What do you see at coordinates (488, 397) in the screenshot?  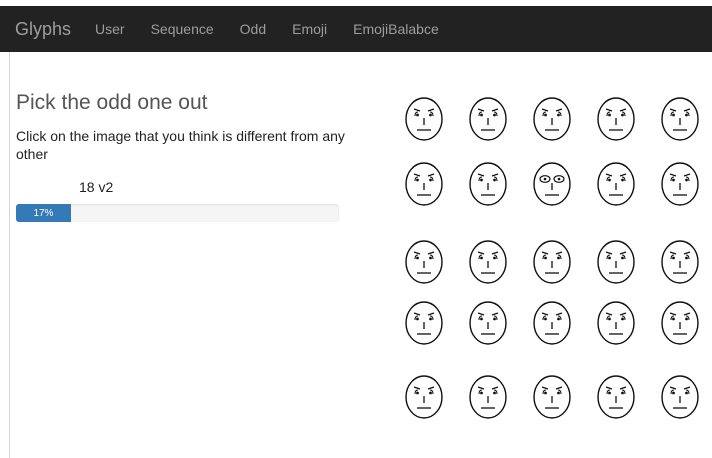 I see `face-glyph-r5-c2` at bounding box center [488, 397].